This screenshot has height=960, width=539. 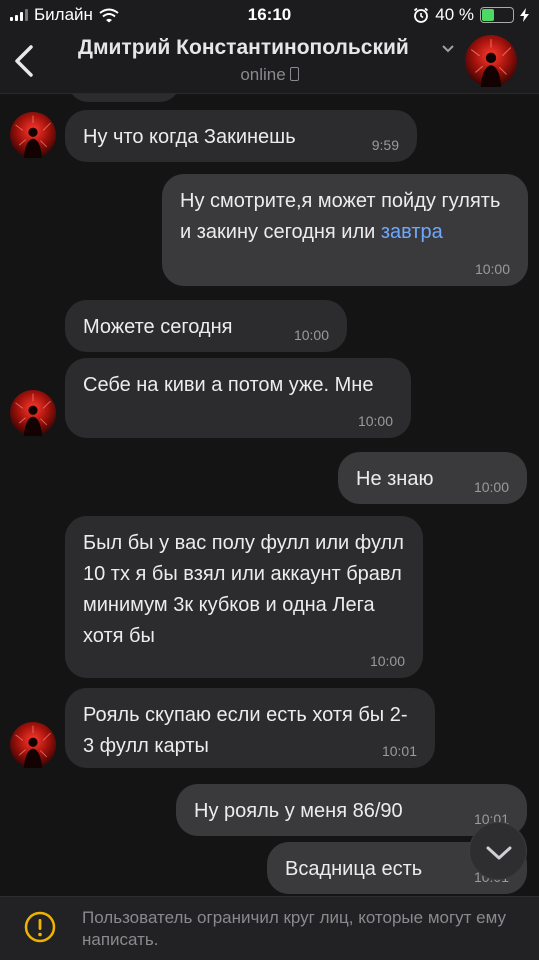 What do you see at coordinates (399, 751) in the screenshot?
I see `message-time: 10:01` at bounding box center [399, 751].